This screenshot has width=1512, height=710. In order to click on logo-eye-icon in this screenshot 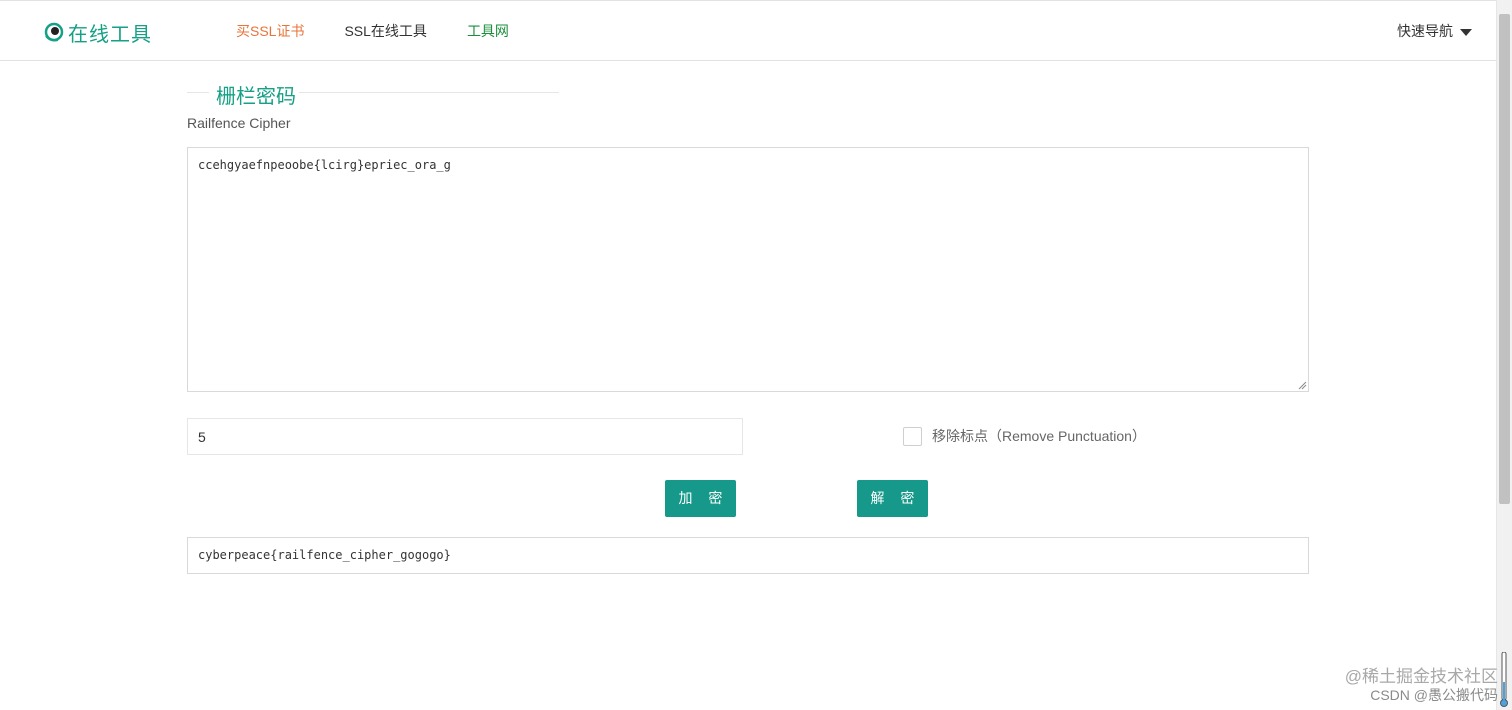, I will do `click(54, 32)`.